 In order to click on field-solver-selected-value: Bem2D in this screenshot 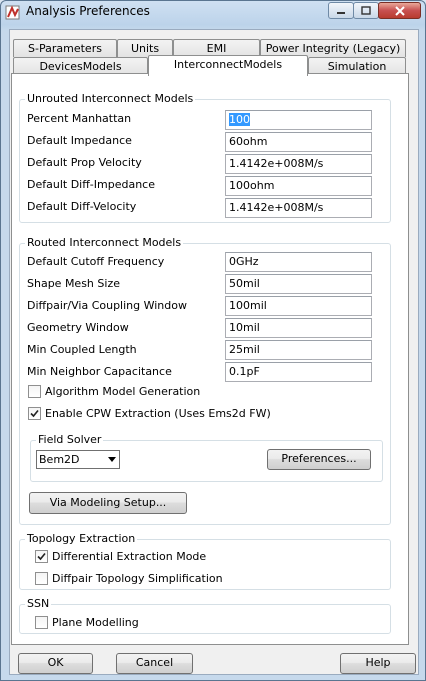, I will do `click(59, 459)`.